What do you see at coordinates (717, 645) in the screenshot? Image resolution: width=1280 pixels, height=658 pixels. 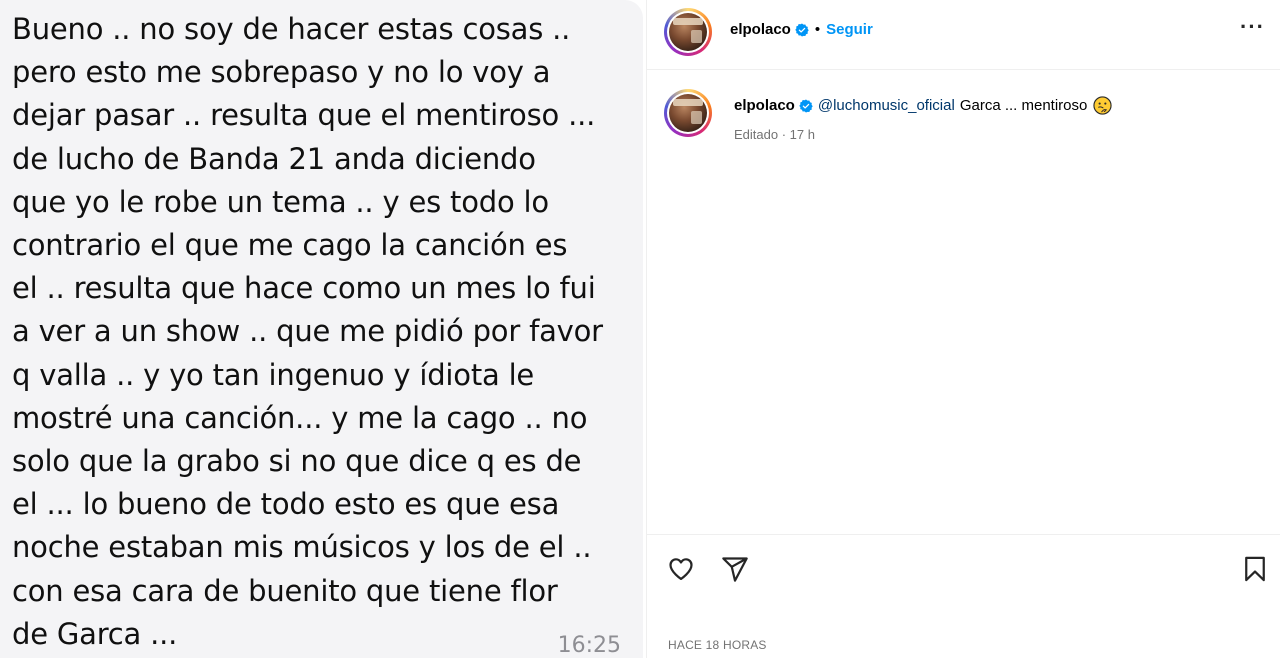 I see `post-timestamp: HACE 18 HORAS` at bounding box center [717, 645].